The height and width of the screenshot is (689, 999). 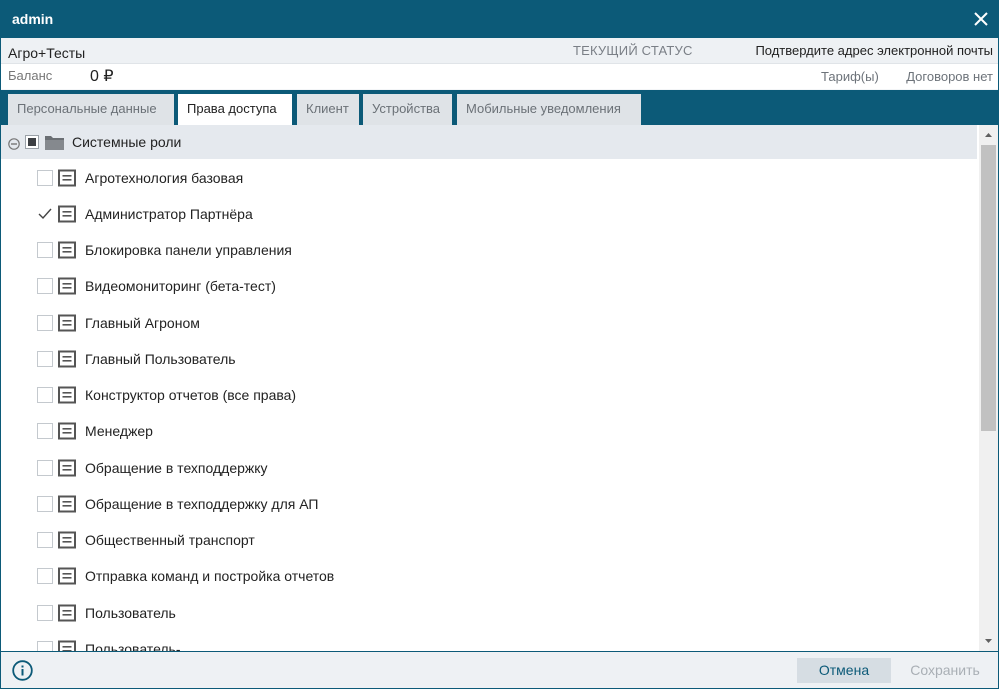 I want to click on tab-devices: Устройства, so click(x=407, y=109).